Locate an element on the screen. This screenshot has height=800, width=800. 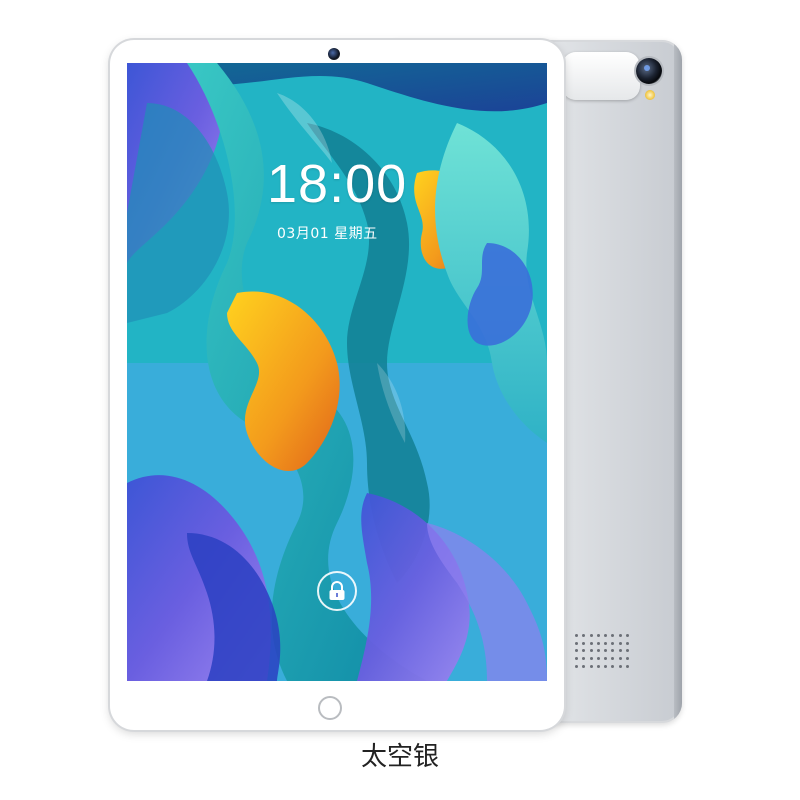
lock-icon is located at coordinates (337, 590).